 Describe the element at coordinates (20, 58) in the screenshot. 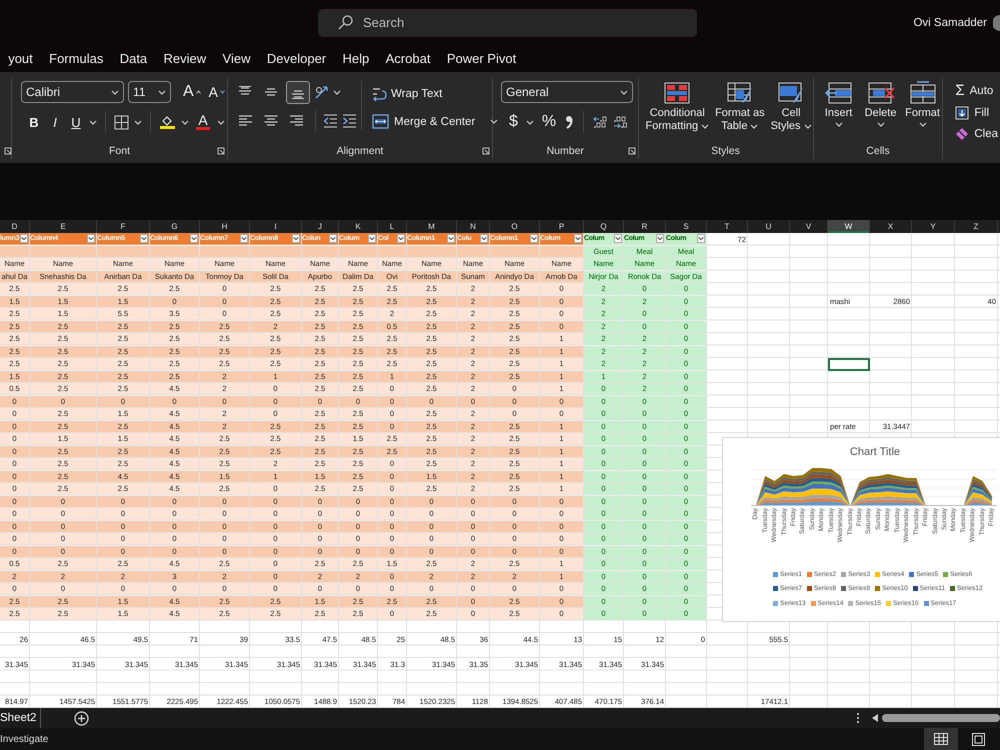

I see `menu-tab: yout` at that location.